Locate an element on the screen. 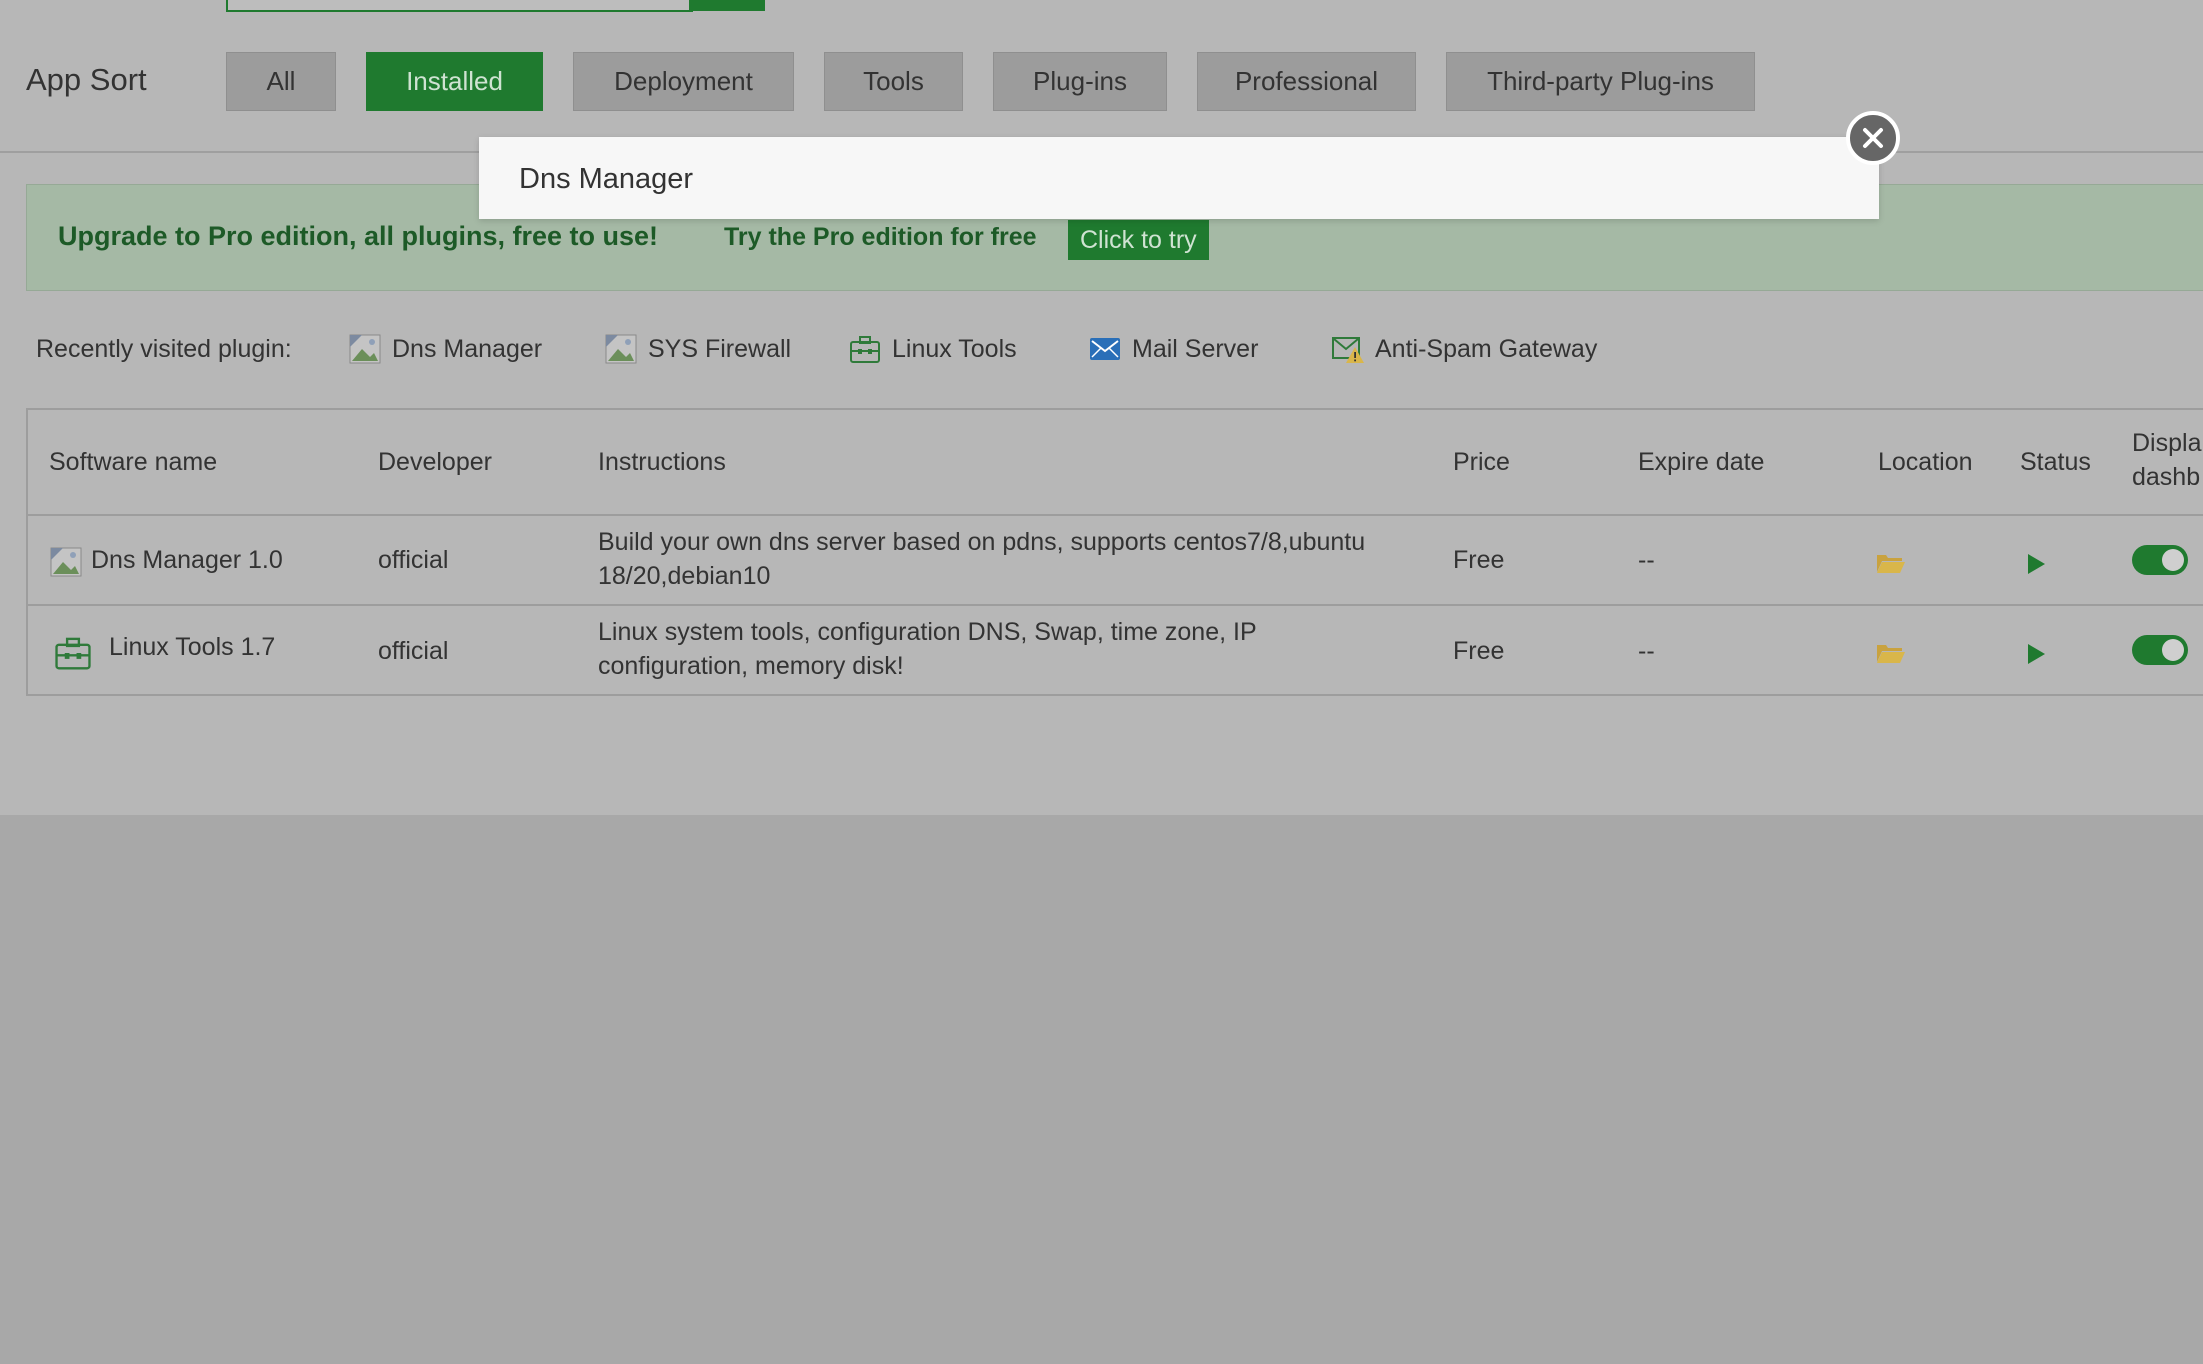  instructions-line: 18/20,debian10 is located at coordinates (684, 576).